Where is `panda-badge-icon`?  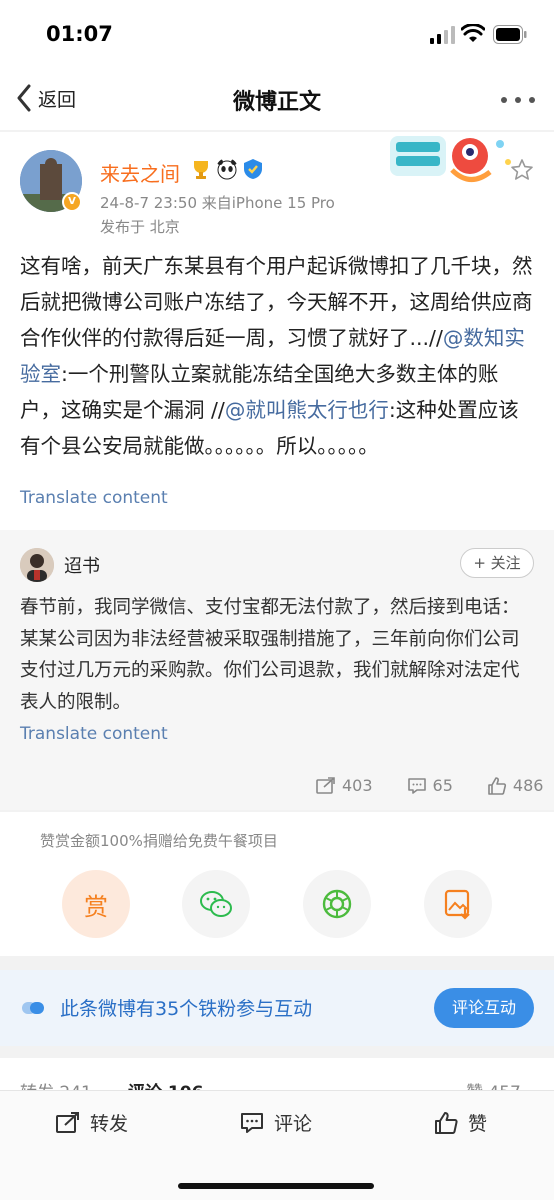
panda-badge-icon is located at coordinates (227, 169).